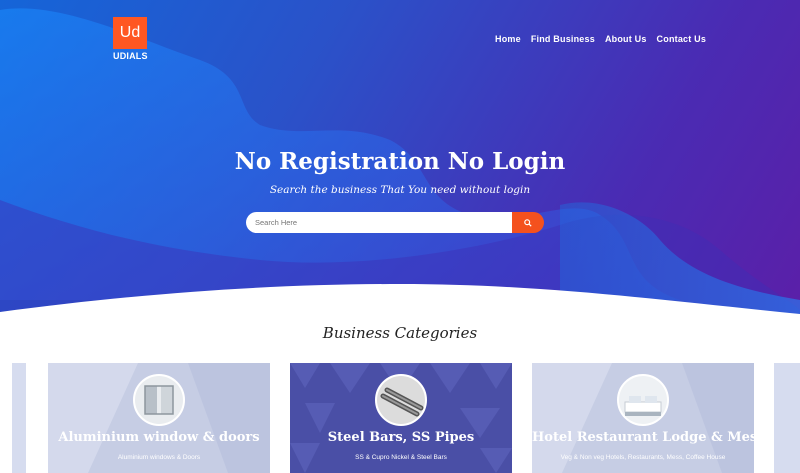  I want to click on pipes-icon, so click(401, 400).